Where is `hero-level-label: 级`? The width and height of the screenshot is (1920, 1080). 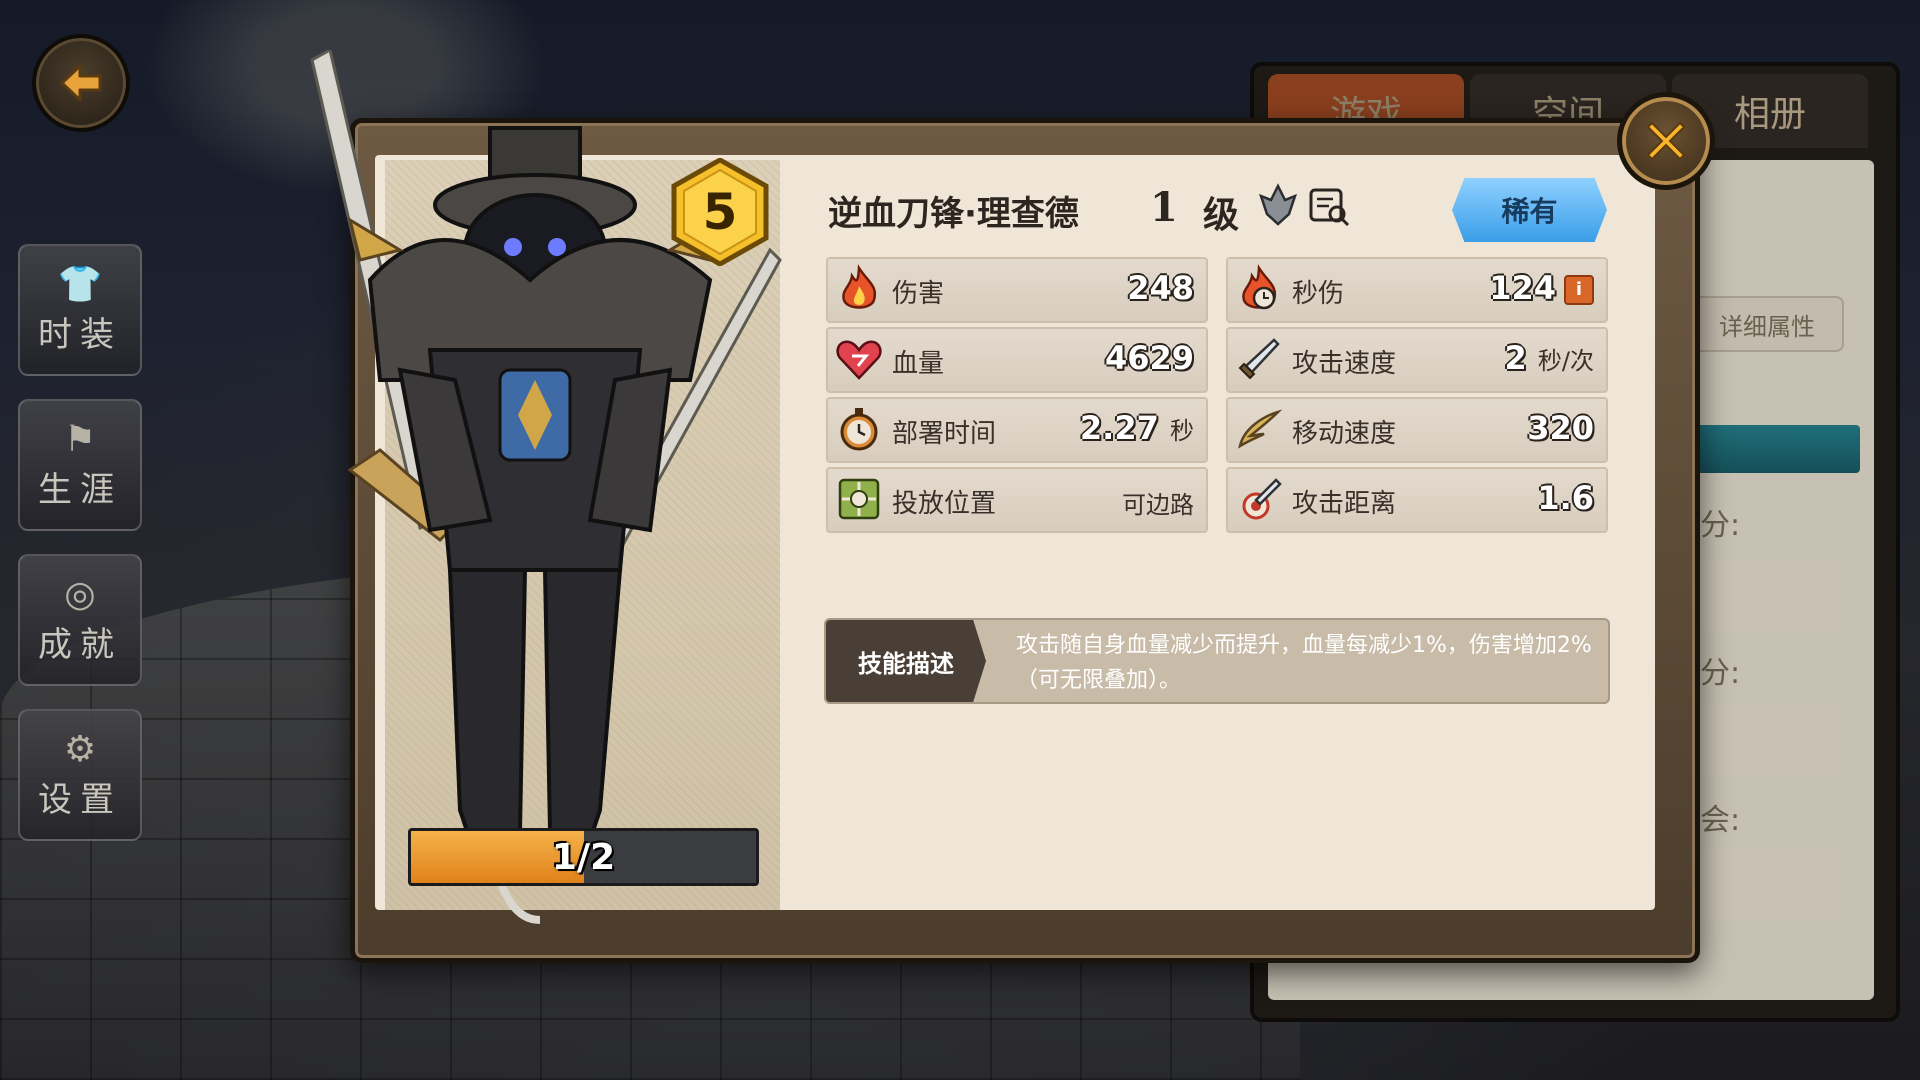
hero-level-label: 级 is located at coordinates (1221, 215).